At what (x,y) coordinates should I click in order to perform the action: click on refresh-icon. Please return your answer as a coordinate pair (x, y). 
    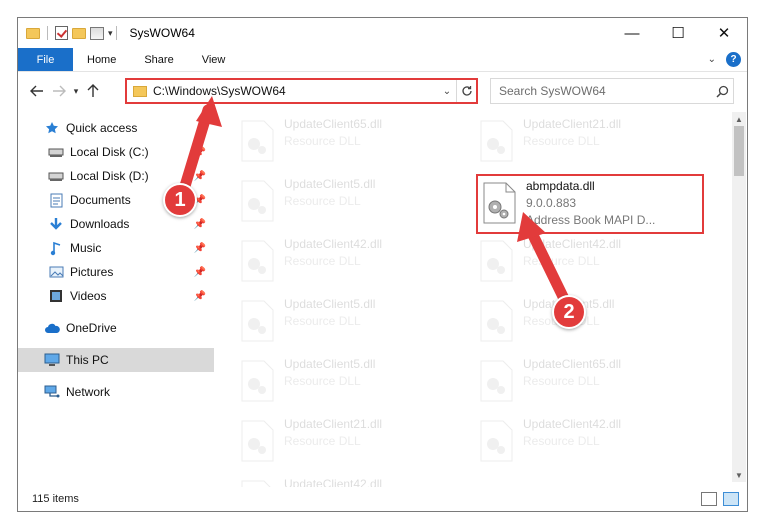
    Looking at the image, I should click on (466, 91).